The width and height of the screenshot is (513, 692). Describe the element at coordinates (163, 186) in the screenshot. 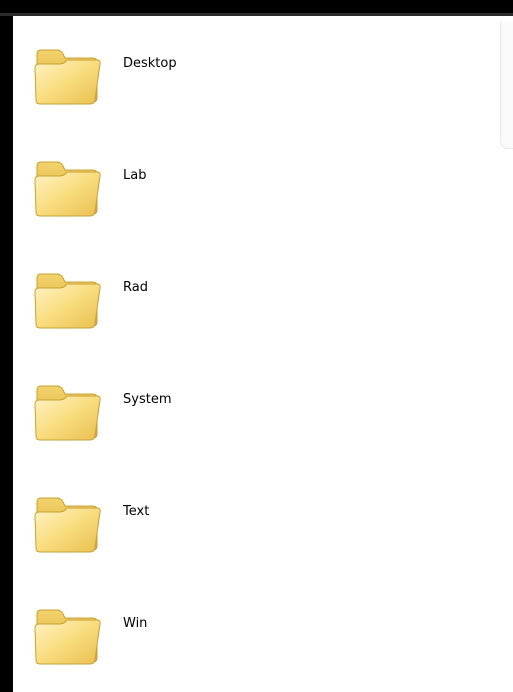

I see `folder-item-lab: Lab` at that location.